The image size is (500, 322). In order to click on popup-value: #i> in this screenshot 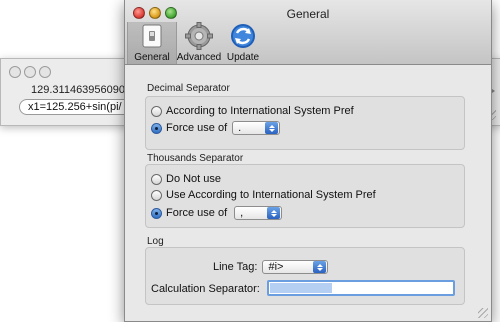, I will do `click(276, 267)`.